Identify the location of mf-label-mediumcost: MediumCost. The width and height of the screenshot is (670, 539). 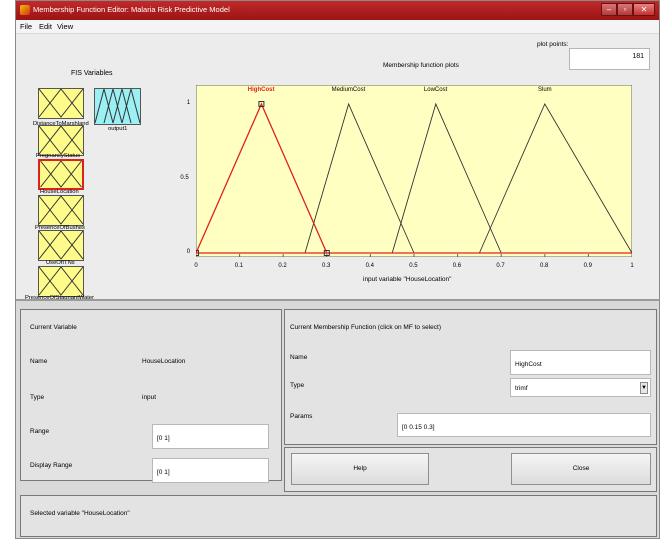
(349, 90).